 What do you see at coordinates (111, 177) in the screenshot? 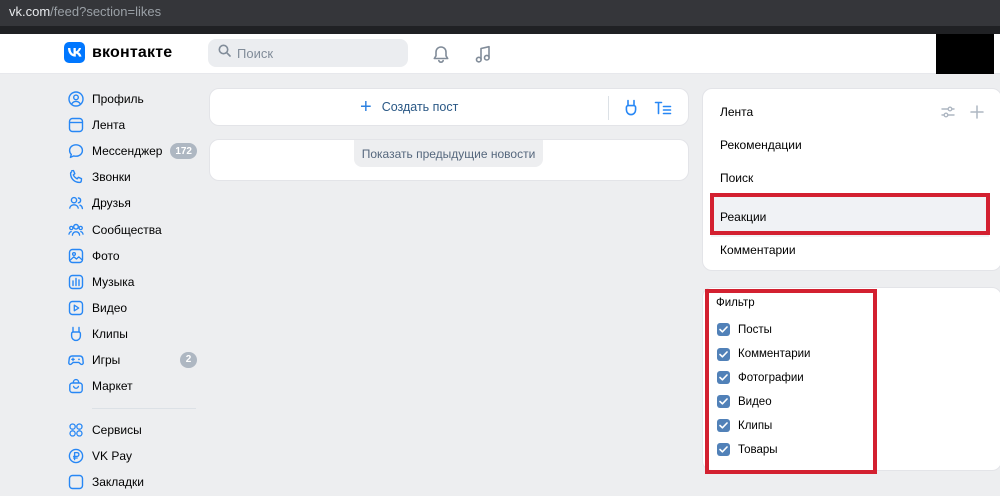
I see `nav-label: Звонки` at bounding box center [111, 177].